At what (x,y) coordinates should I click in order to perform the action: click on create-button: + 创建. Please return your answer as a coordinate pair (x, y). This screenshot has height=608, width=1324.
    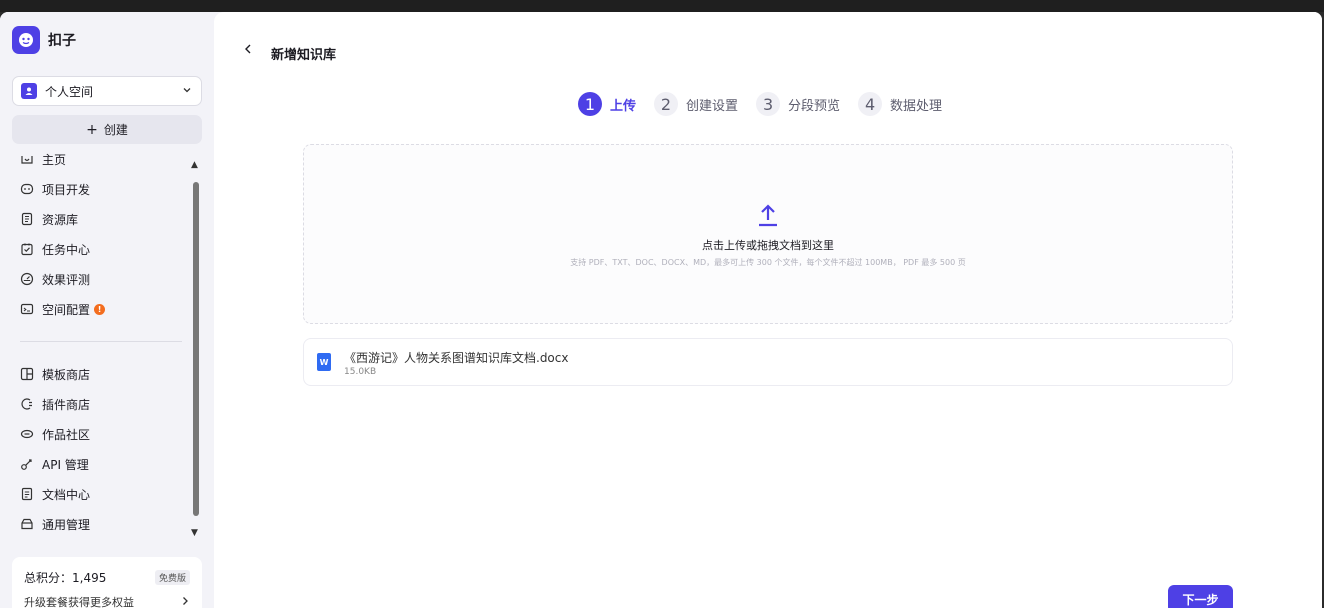
    Looking at the image, I should click on (107, 129).